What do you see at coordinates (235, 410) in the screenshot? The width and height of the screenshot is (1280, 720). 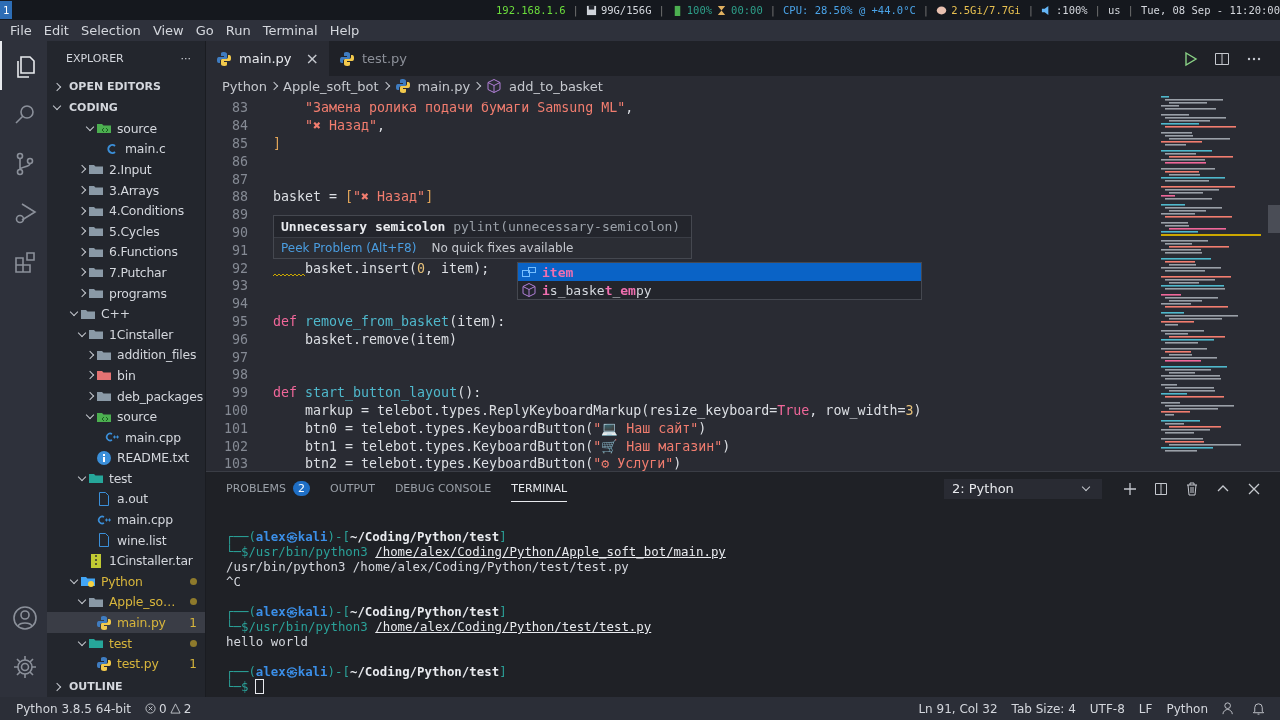 I see `line-number: 100` at bounding box center [235, 410].